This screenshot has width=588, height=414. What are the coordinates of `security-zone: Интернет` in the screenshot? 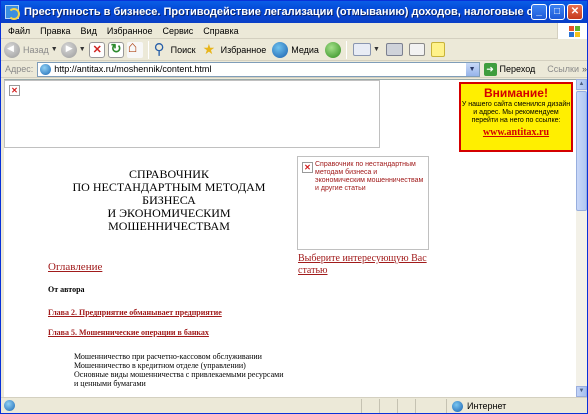 It's located at (515, 406).